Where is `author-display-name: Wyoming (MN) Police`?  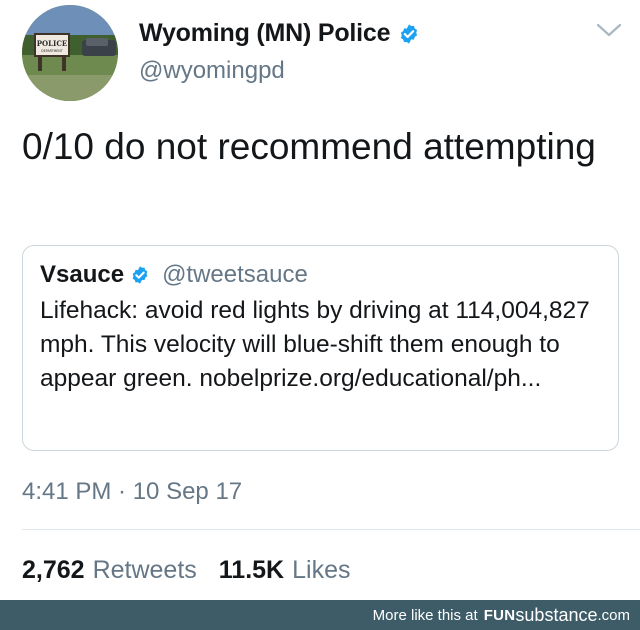
author-display-name: Wyoming (MN) Police is located at coordinates (265, 33).